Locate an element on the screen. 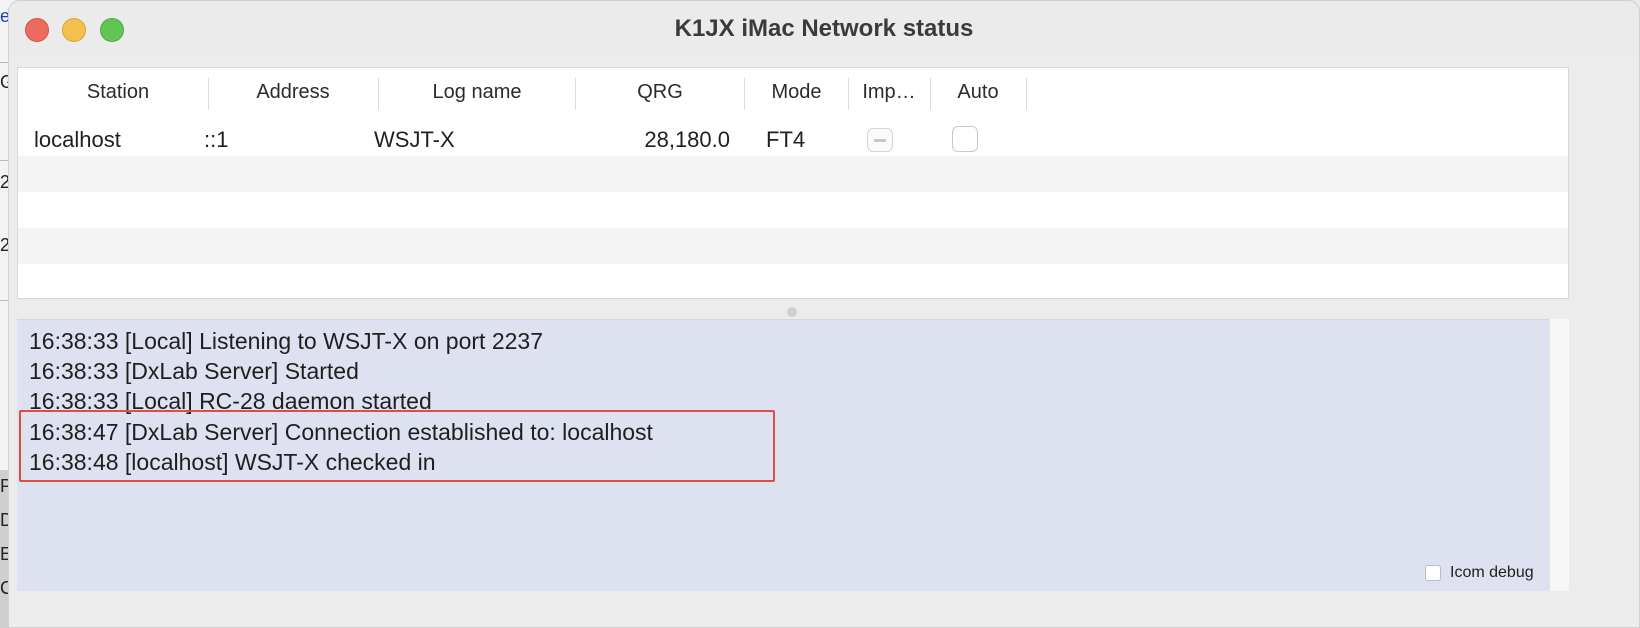  imp-checkbox is located at coordinates (880, 140).